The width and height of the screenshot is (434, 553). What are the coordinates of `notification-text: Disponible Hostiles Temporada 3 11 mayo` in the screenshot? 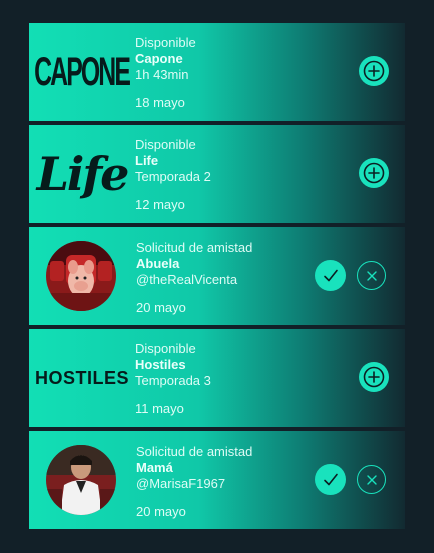 It's located at (173, 379).